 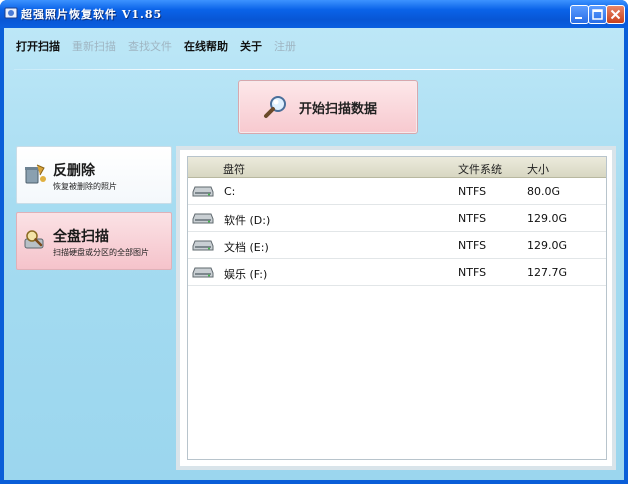 What do you see at coordinates (150, 46) in the screenshot?
I see `menu-find-files: 查找文件` at bounding box center [150, 46].